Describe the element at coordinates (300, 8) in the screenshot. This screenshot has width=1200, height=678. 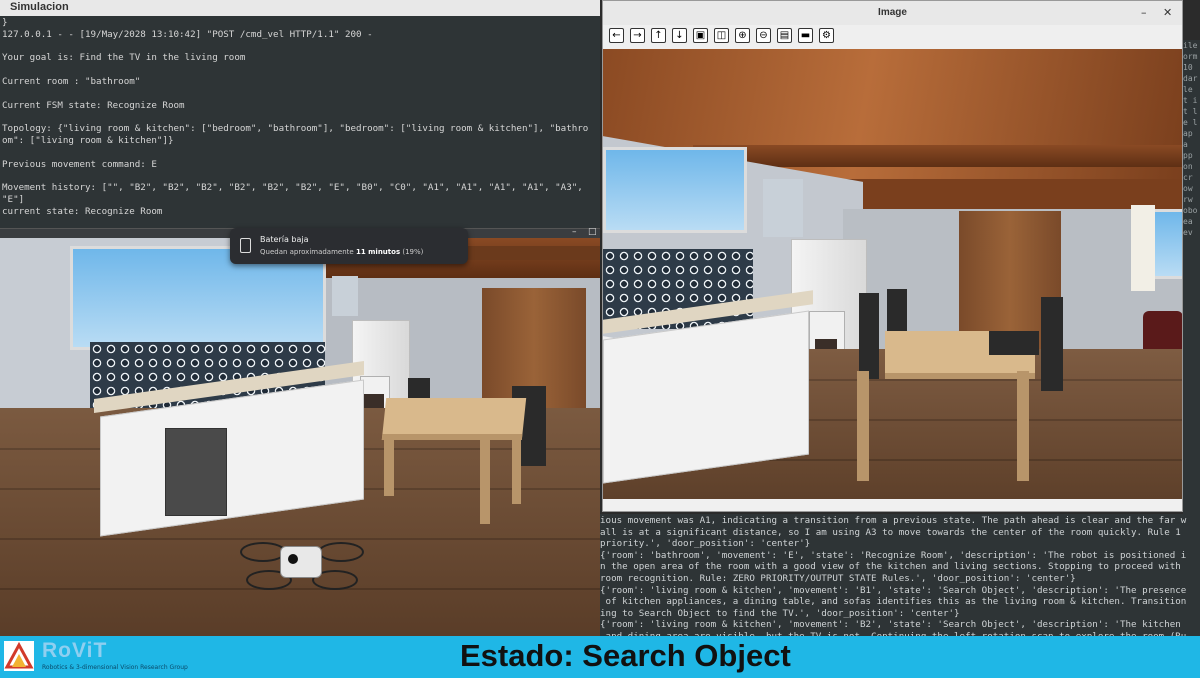
I see `simulacion-titlebar: Simulacion` at that location.